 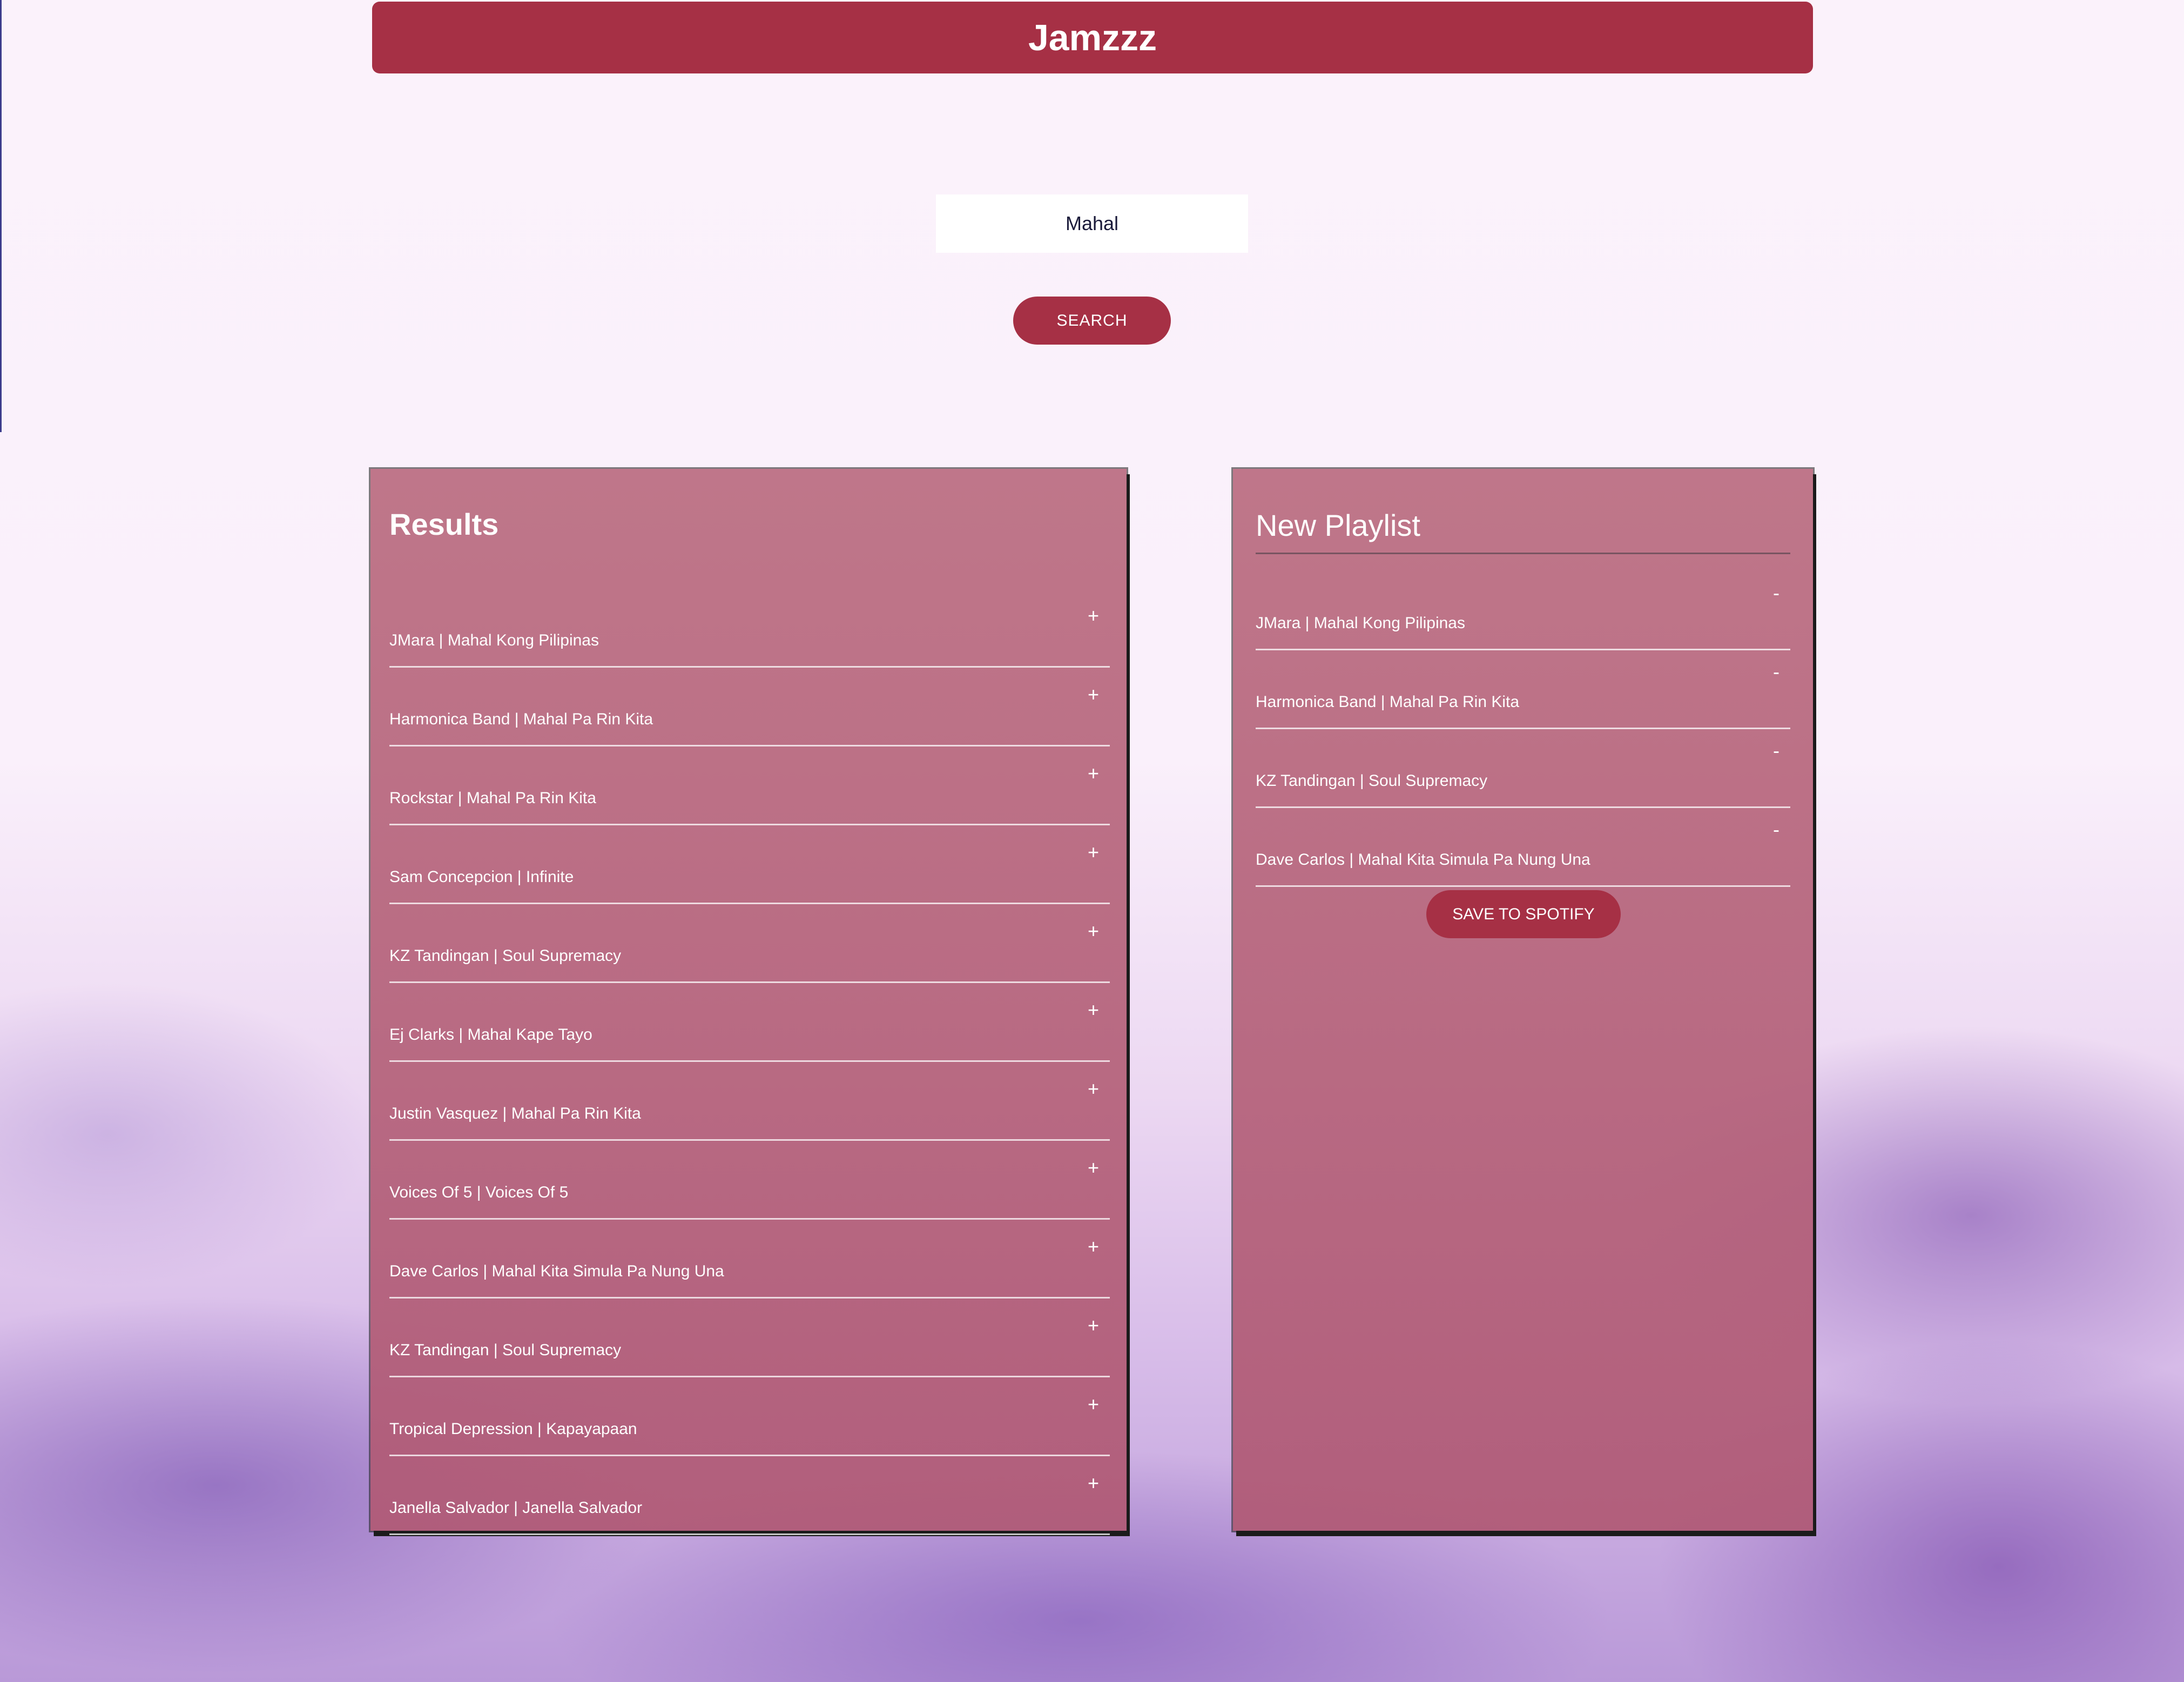 What do you see at coordinates (749, 1416) in the screenshot?
I see `track-item: Tropical Depression | Kapayapaan +` at bounding box center [749, 1416].